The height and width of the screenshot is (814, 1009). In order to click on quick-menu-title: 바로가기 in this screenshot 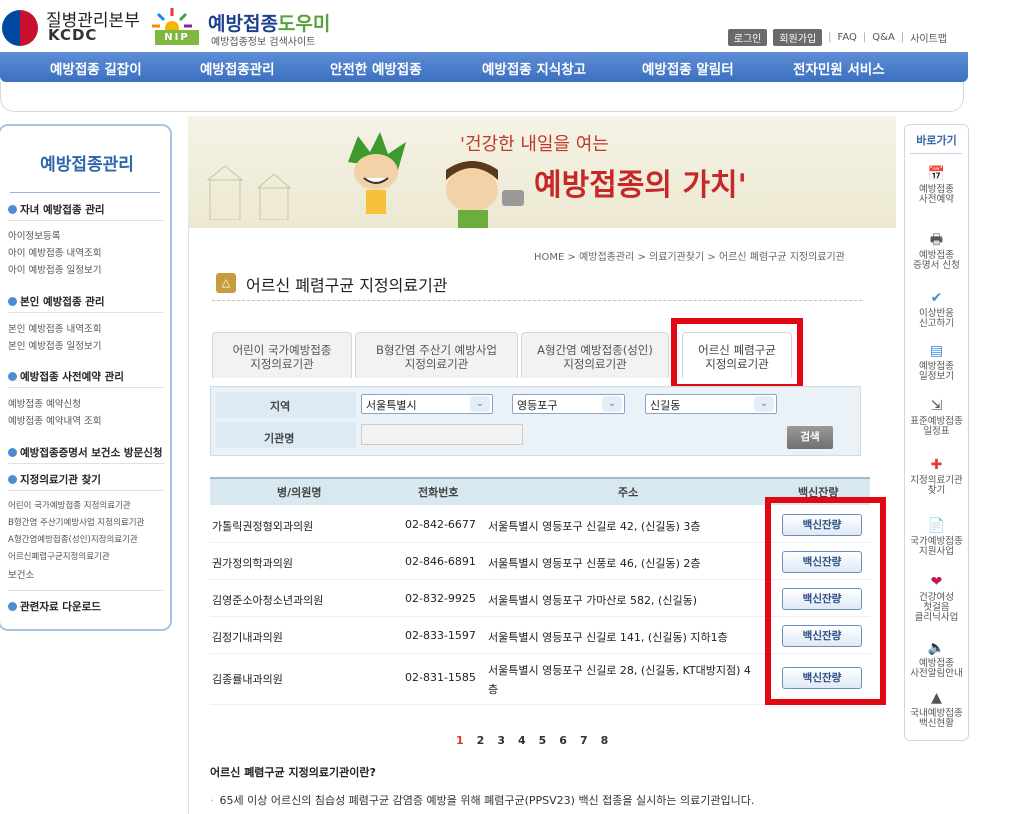, I will do `click(936, 140)`.